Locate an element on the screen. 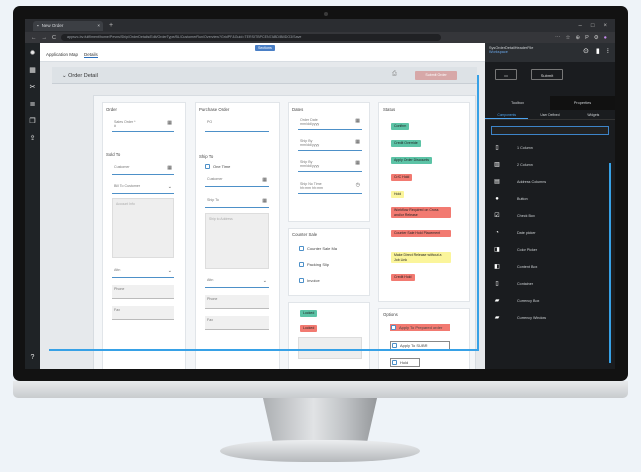 The width and height of the screenshot is (641, 472). panel-scrollbar is located at coordinates (610, 263).